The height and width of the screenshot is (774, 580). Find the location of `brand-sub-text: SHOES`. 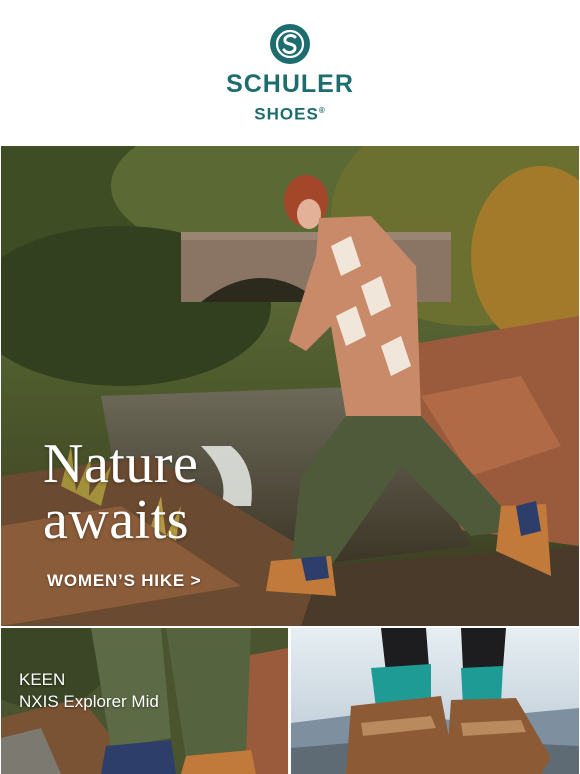

brand-sub-text: SHOES is located at coordinates (286, 114).